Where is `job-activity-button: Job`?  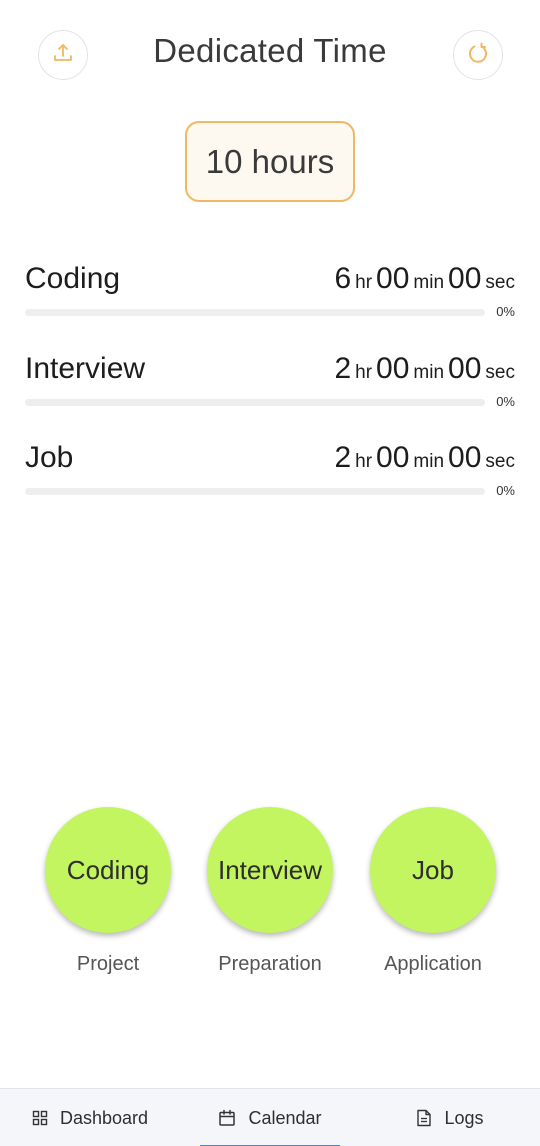 job-activity-button: Job is located at coordinates (433, 870).